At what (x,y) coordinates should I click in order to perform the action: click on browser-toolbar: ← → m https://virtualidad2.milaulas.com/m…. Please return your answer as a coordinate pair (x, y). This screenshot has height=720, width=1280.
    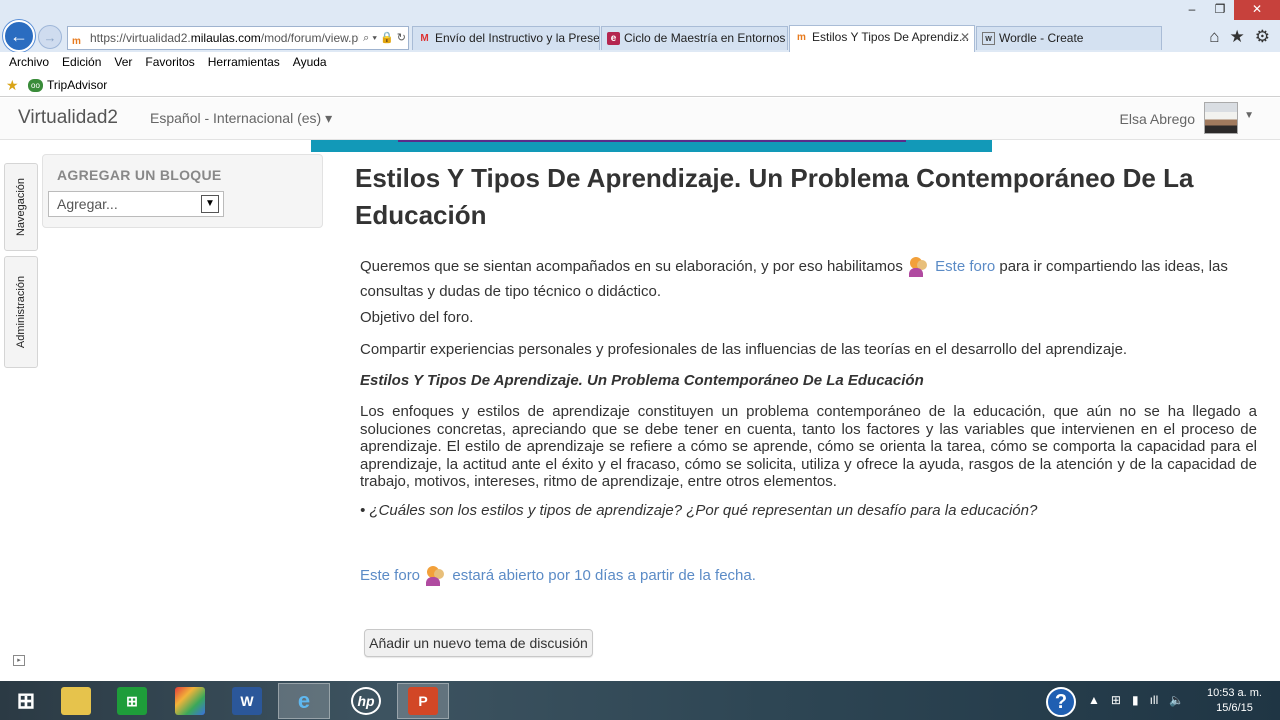
    Looking at the image, I should click on (640, 26).